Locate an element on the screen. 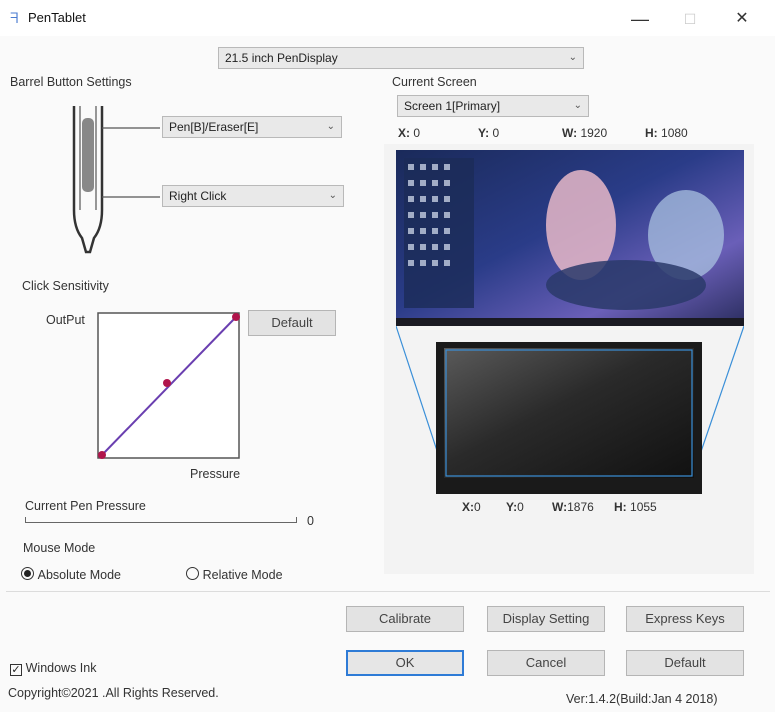 This screenshot has height=712, width=775. default-button: Default is located at coordinates (685, 663).